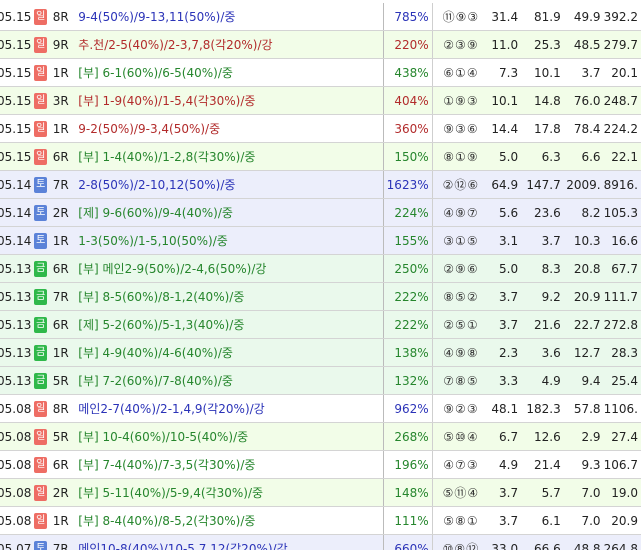  I want to click on return-rate: 962%, so click(408, 408).